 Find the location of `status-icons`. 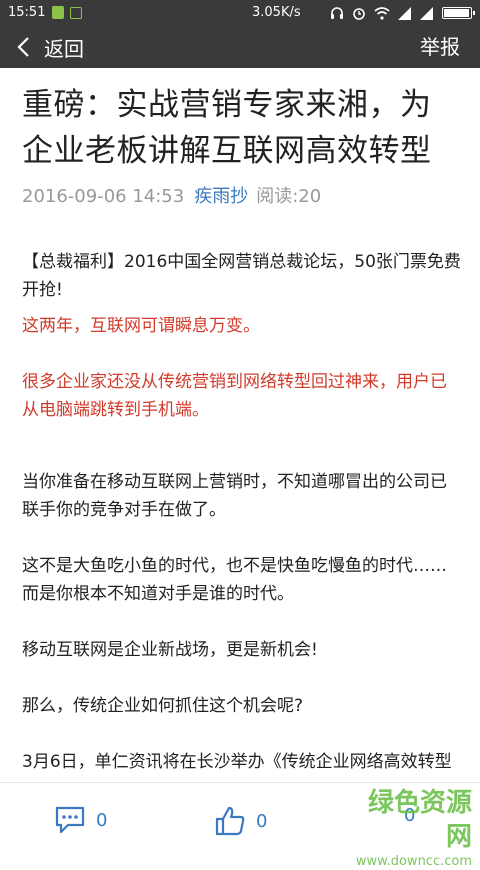

status-icons is located at coordinates (402, 13).